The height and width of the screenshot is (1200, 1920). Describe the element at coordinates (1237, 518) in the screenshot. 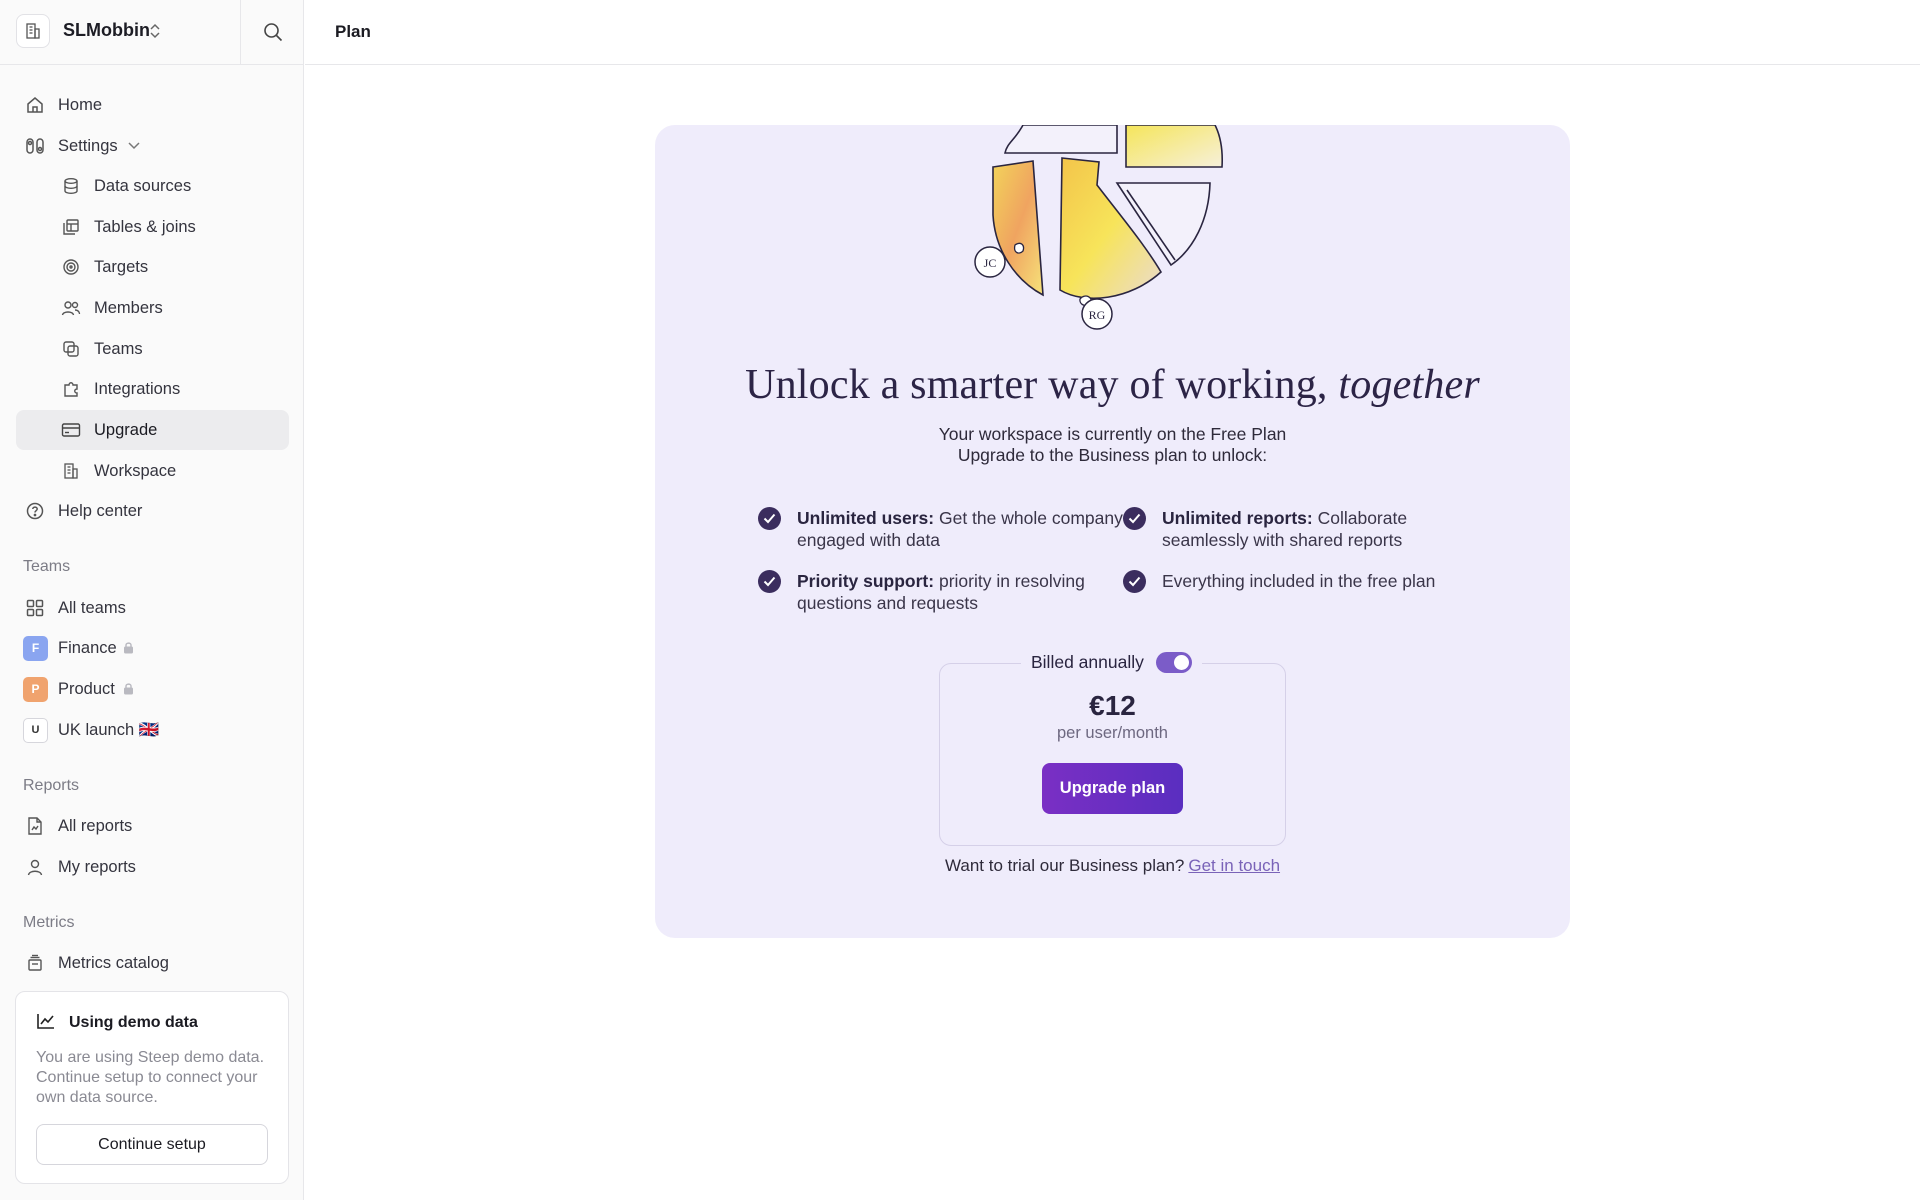

I see `feature-title: Unlimited reports:` at that location.